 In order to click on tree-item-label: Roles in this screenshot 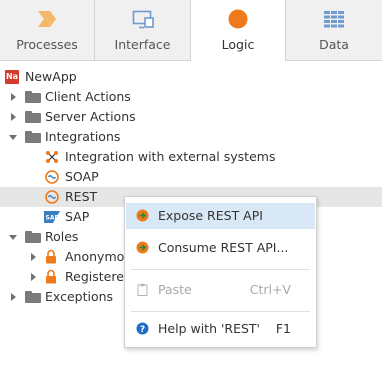, I will do `click(62, 236)`.